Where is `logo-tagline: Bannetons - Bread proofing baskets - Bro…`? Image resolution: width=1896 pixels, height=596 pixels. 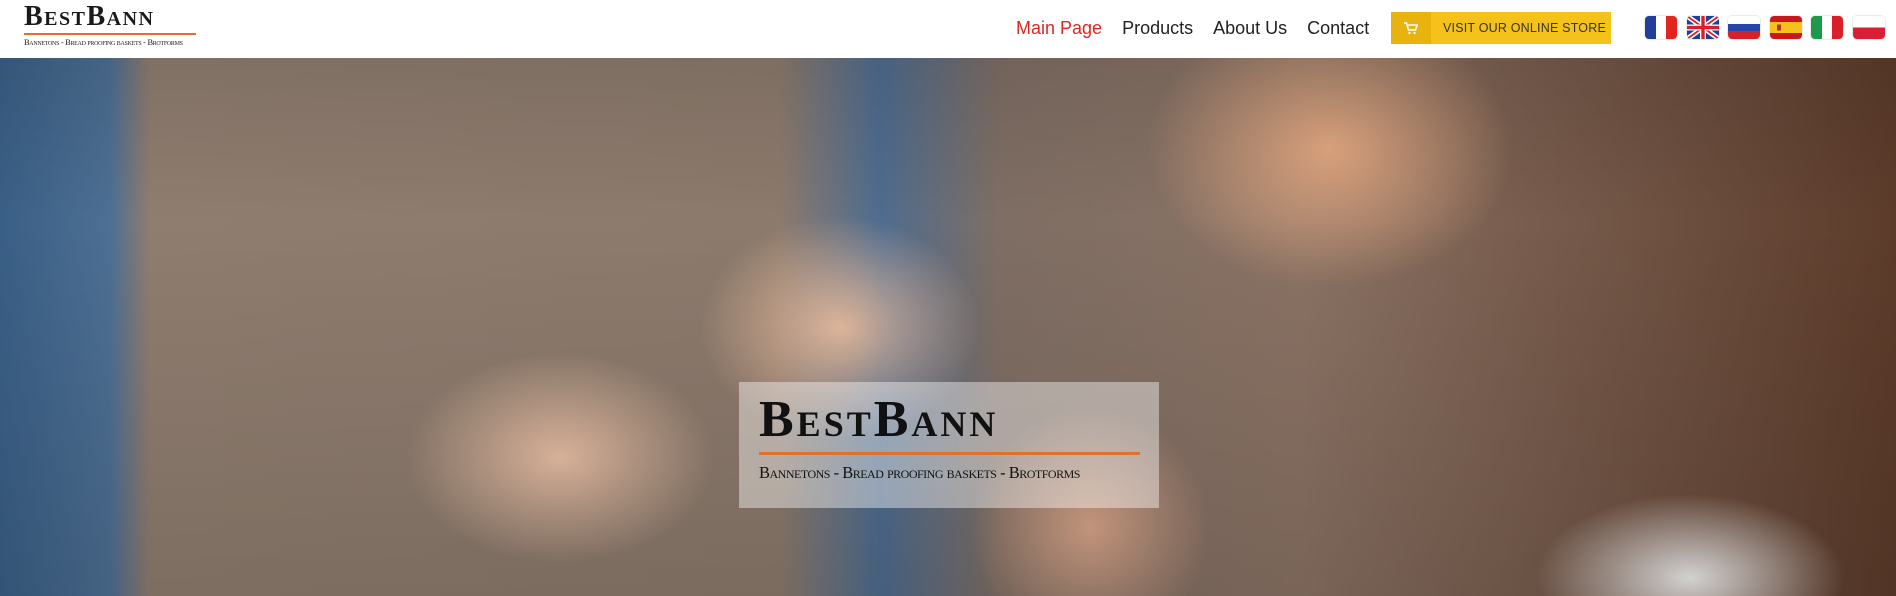 logo-tagline: Bannetons - Bread proofing baskets - Bro… is located at coordinates (103, 42).